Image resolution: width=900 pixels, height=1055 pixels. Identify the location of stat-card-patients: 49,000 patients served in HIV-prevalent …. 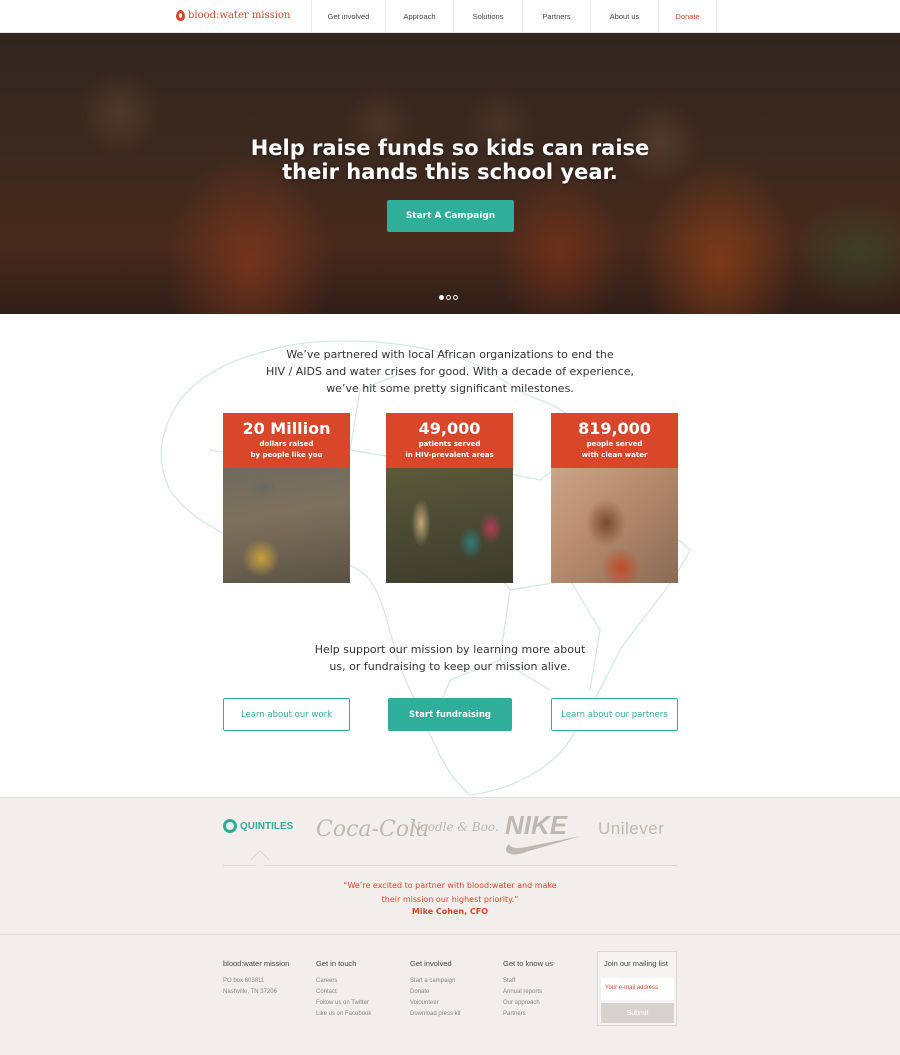
(449, 498).